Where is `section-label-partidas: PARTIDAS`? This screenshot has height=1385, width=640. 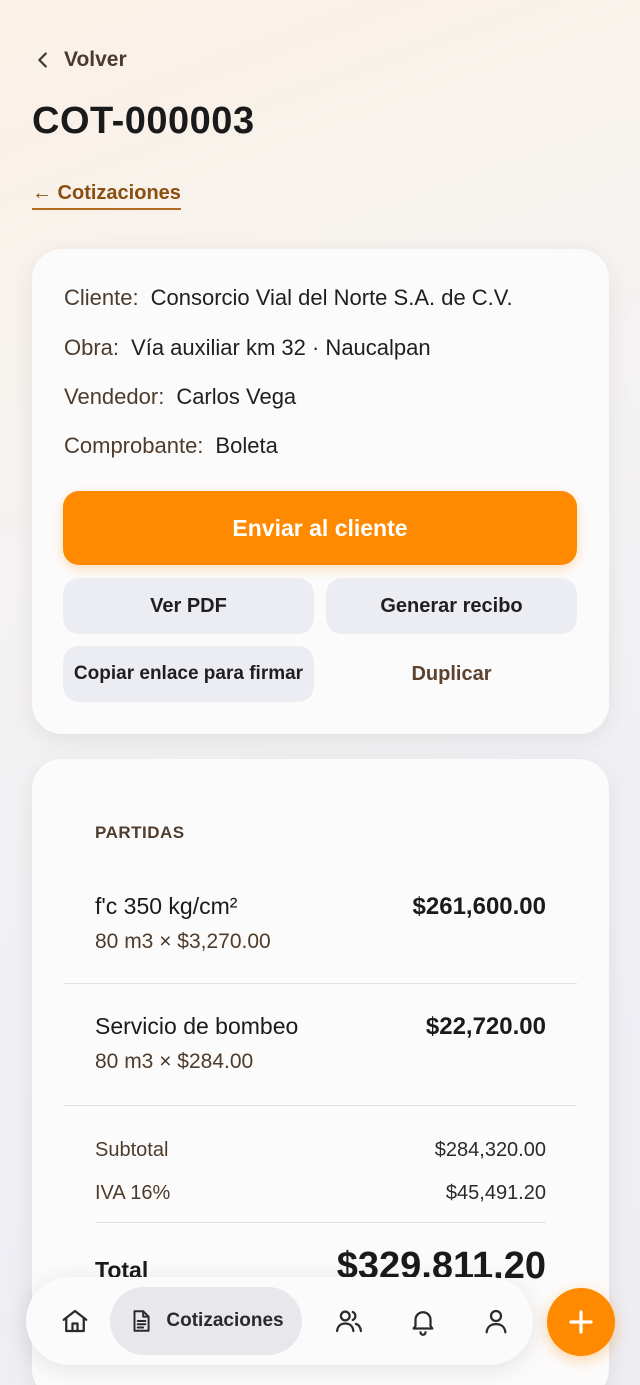 section-label-partidas: PARTIDAS is located at coordinates (140, 832).